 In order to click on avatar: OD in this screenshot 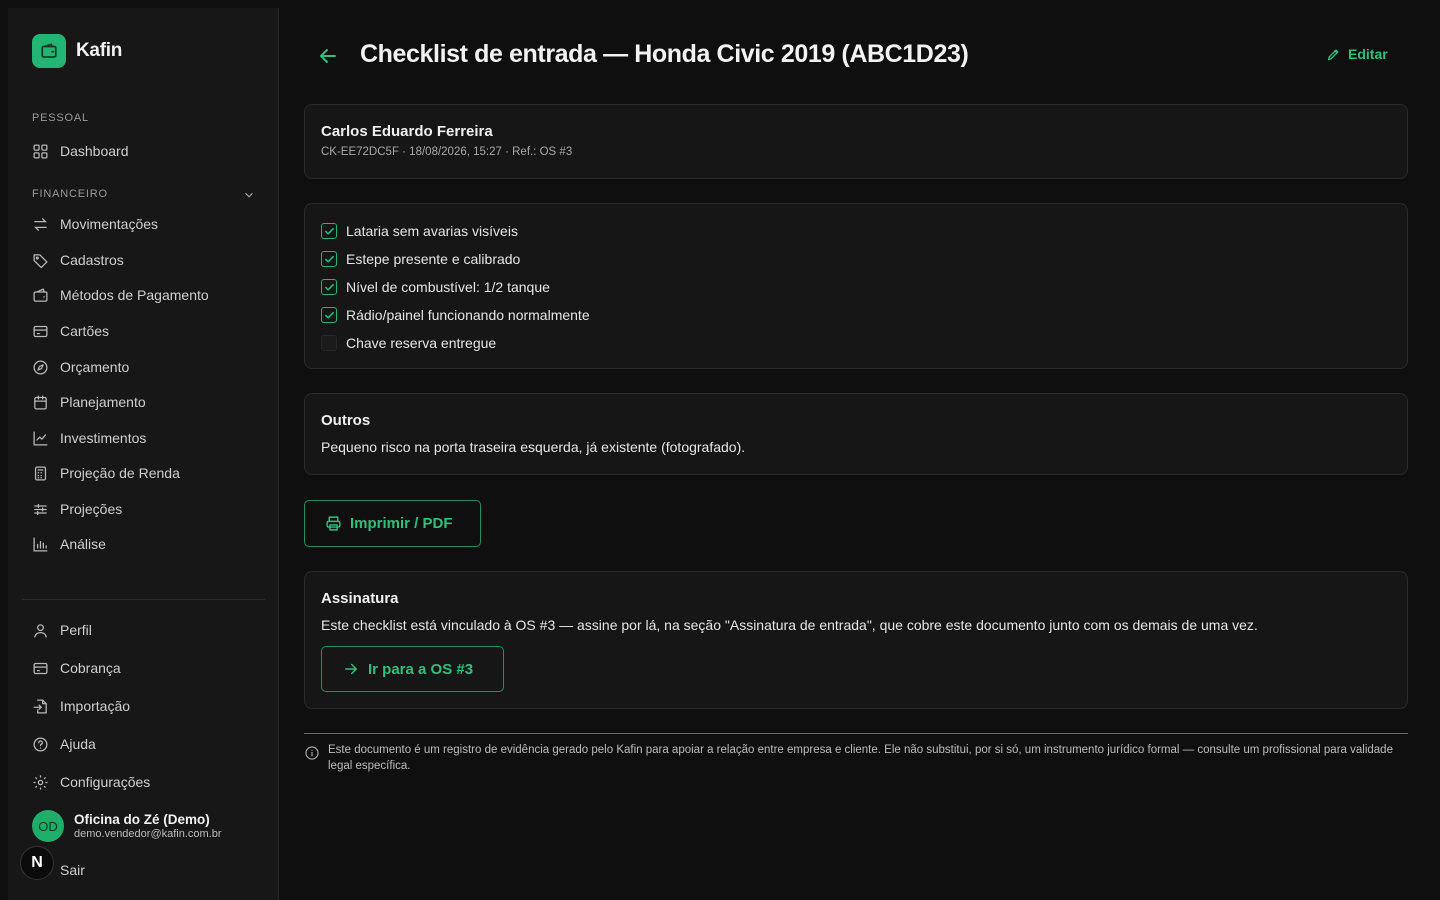, I will do `click(48, 826)`.